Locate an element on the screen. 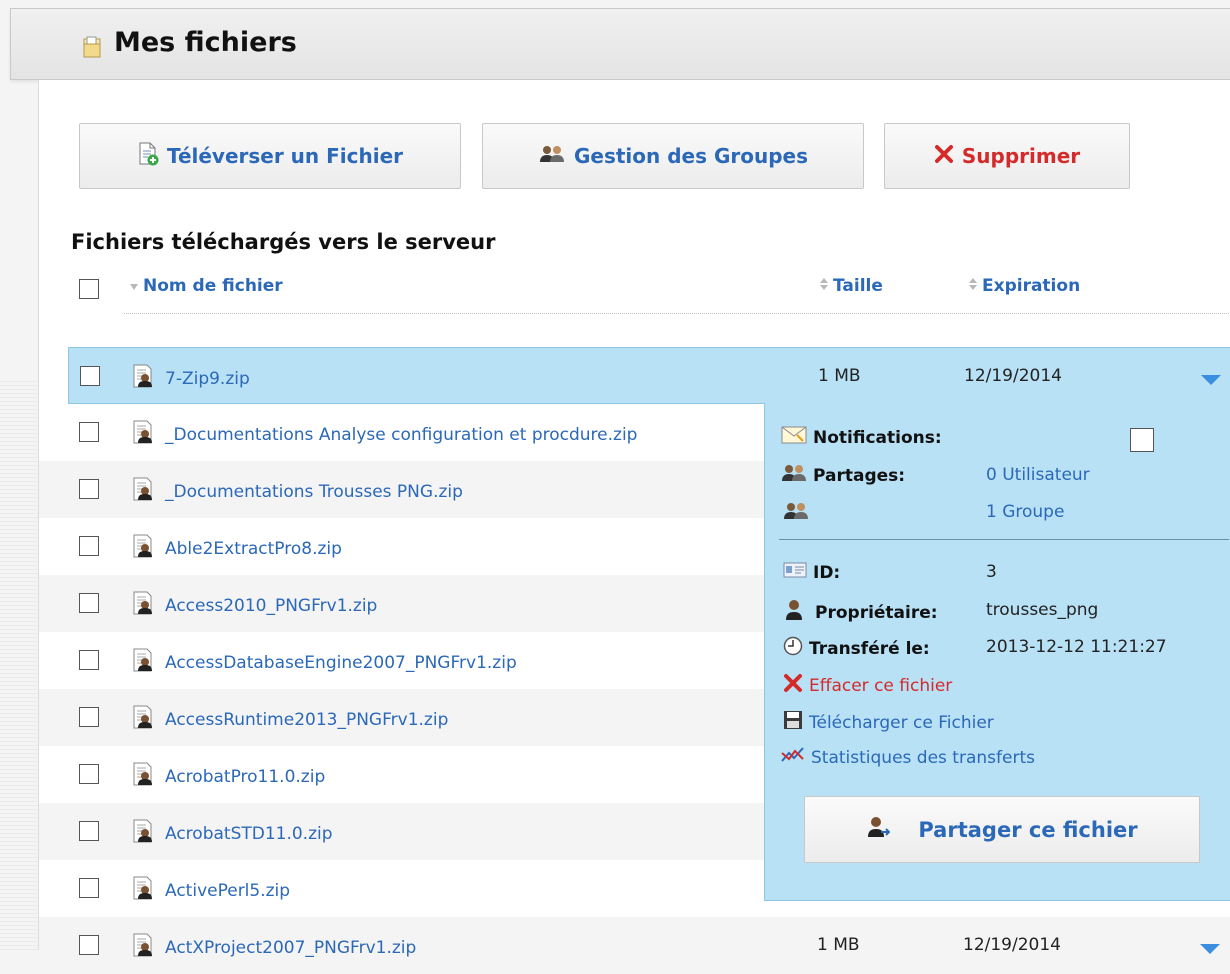 Image resolution: width=1230 pixels, height=974 pixels. upload-file-label: Téléverser un Fichier is located at coordinates (285, 156).